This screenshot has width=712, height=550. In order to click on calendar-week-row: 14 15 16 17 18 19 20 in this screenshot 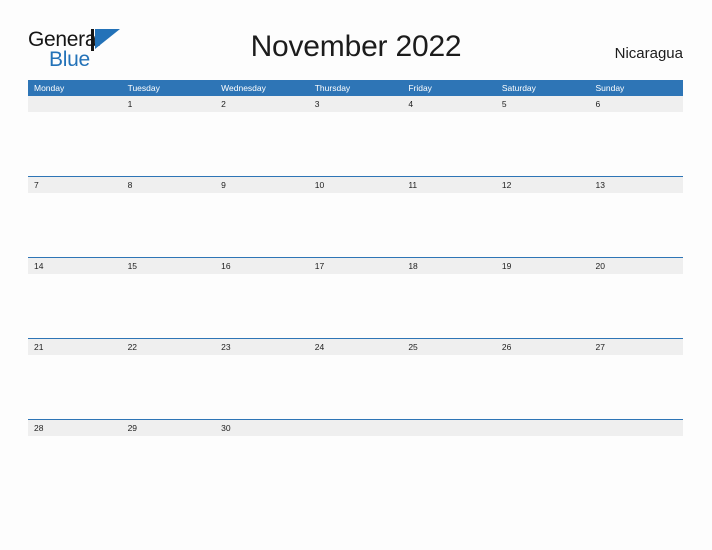, I will do `click(355, 297)`.